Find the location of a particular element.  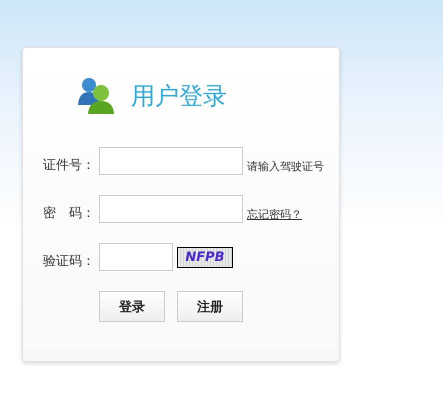

field-label: 密 码： is located at coordinates (69, 213).